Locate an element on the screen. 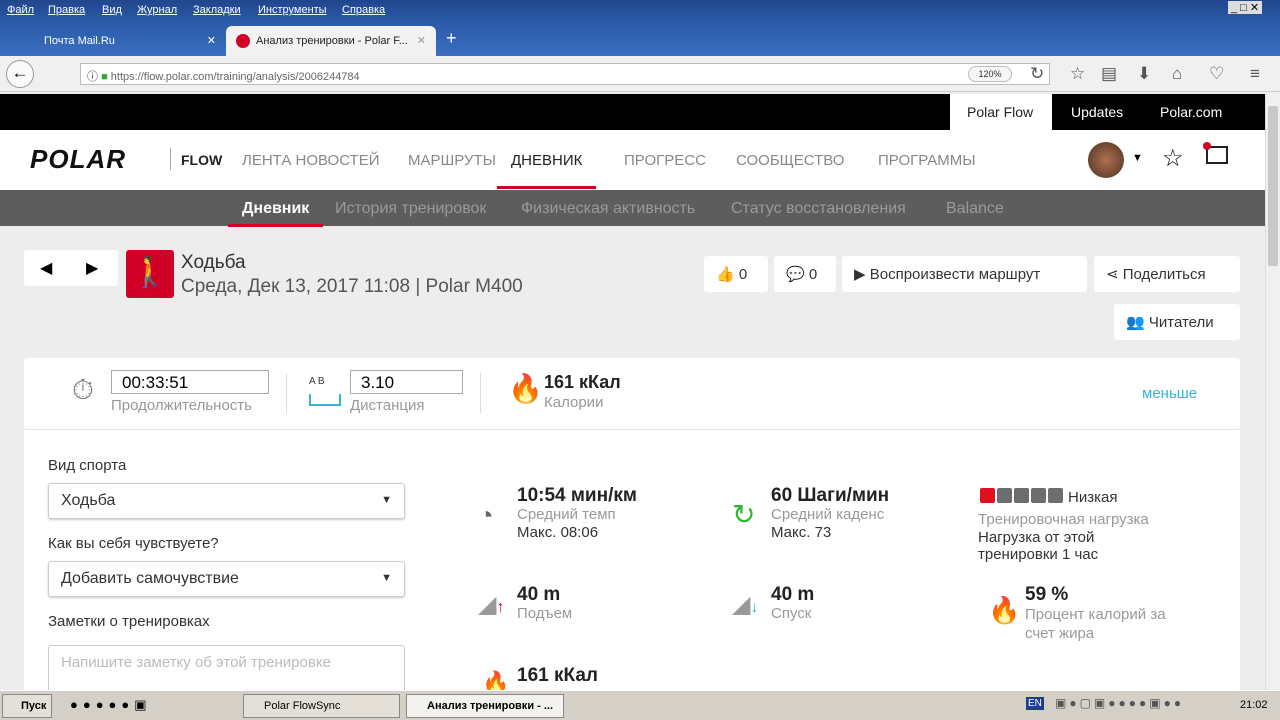 This screenshot has width=1280, height=720. menu-help: Справка is located at coordinates (363, 10).